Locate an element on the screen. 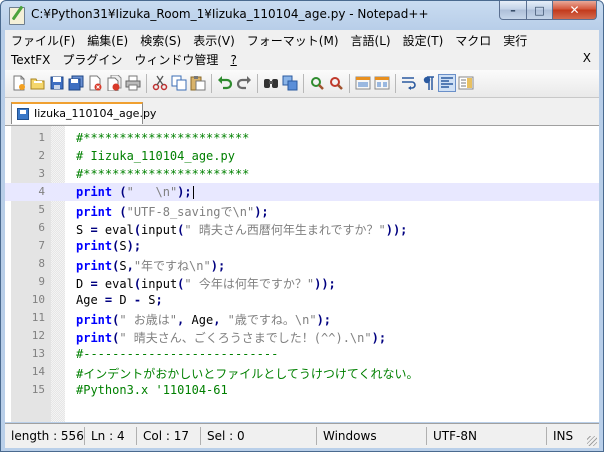  code-text: print(S); is located at coordinates (108, 246).